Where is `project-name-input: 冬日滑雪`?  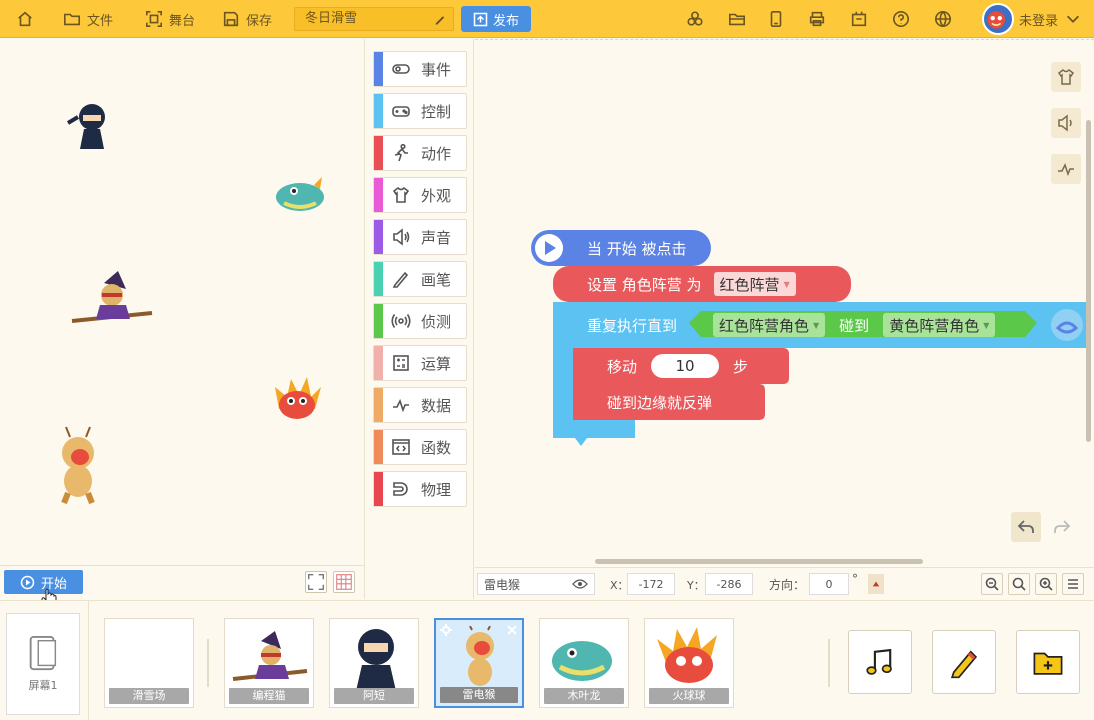 project-name-input: 冬日滑雪 is located at coordinates (374, 19).